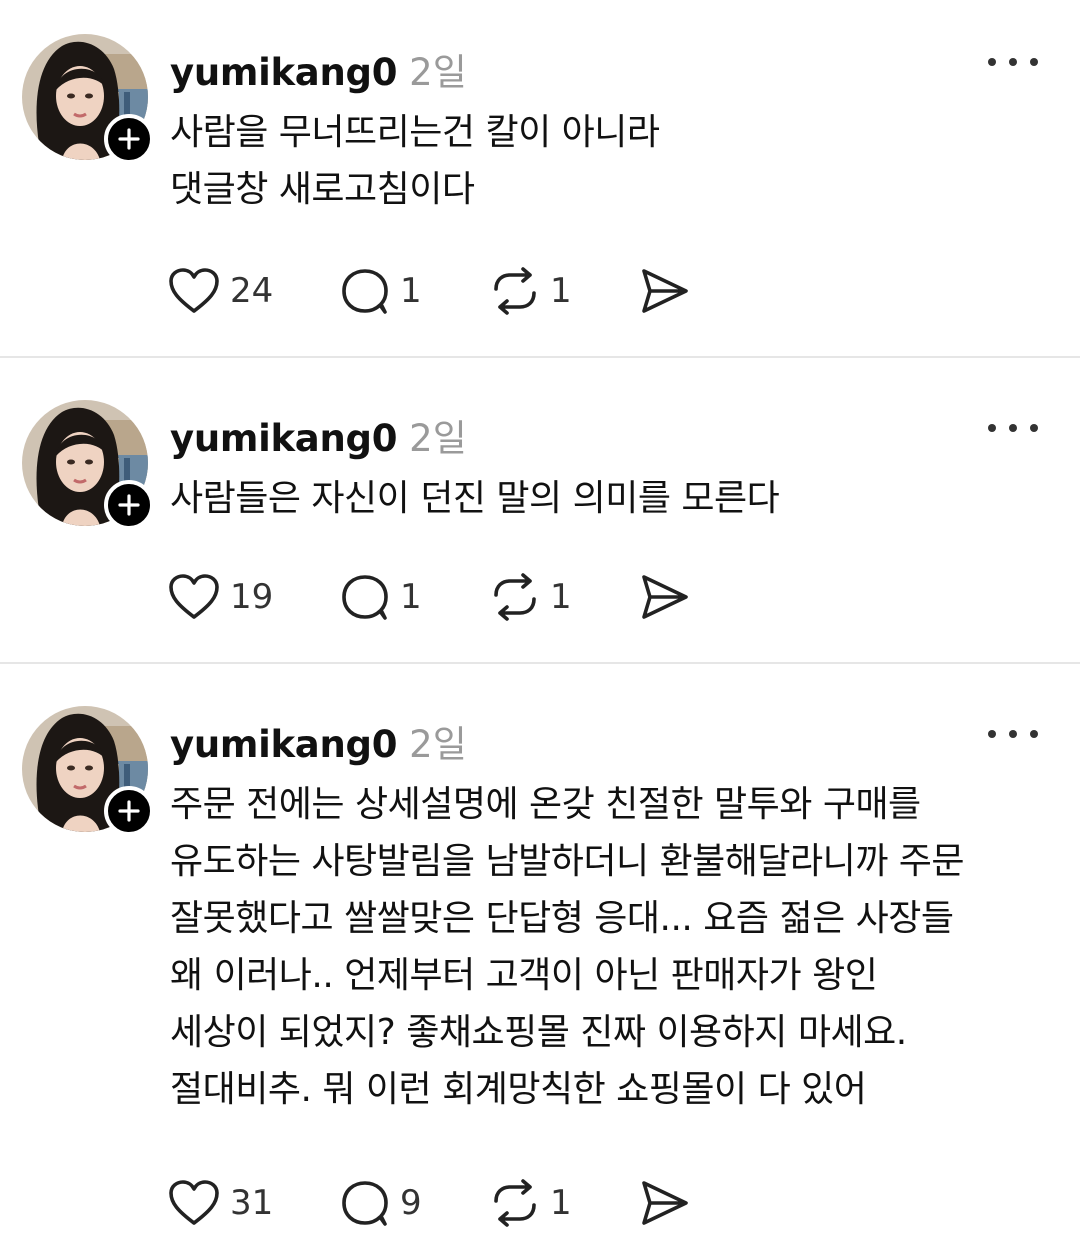 The image size is (1080, 1260). I want to click on post-text-line: 댓글창 새로고침이다, so click(322, 189).